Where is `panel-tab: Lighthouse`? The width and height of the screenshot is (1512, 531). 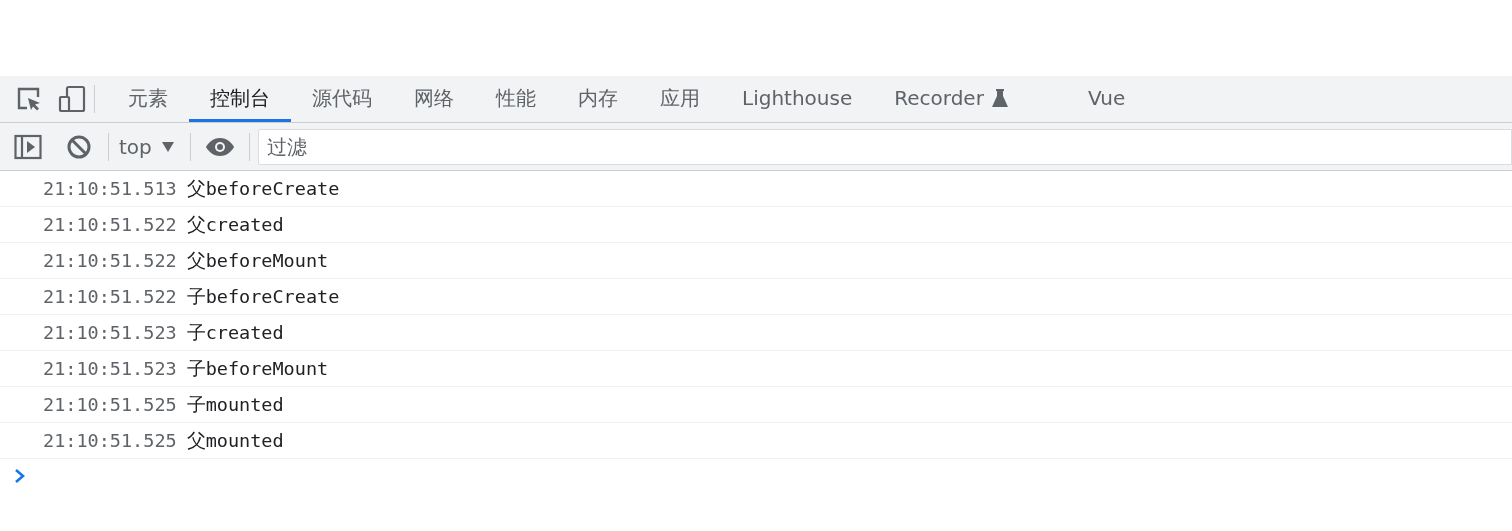 panel-tab: Lighthouse is located at coordinates (797, 99).